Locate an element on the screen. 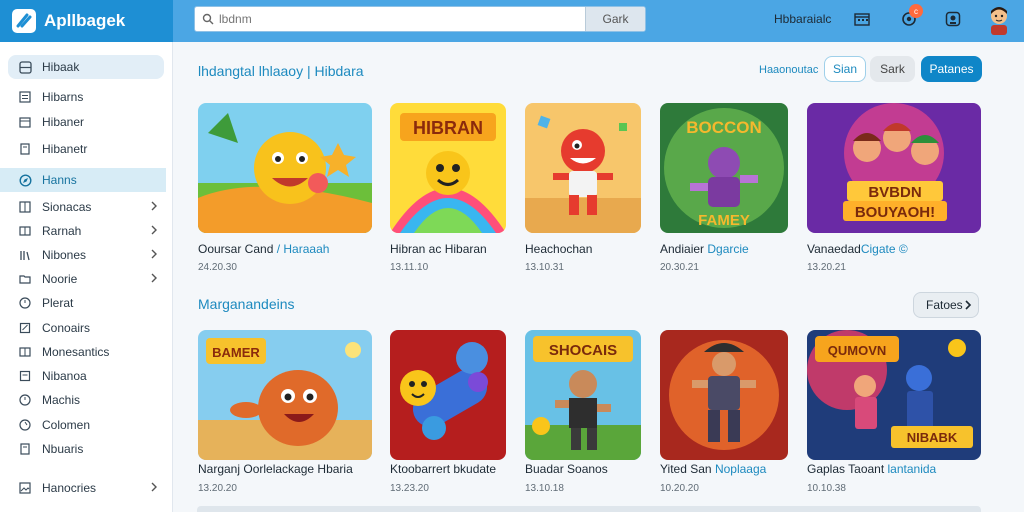  game-thumbnail: QUMOVN NIBABK is located at coordinates (894, 395).